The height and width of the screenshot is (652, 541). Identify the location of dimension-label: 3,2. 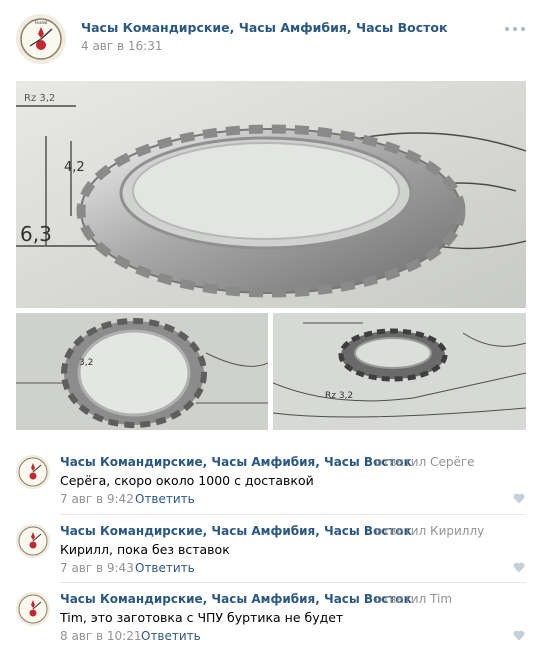
(86, 363).